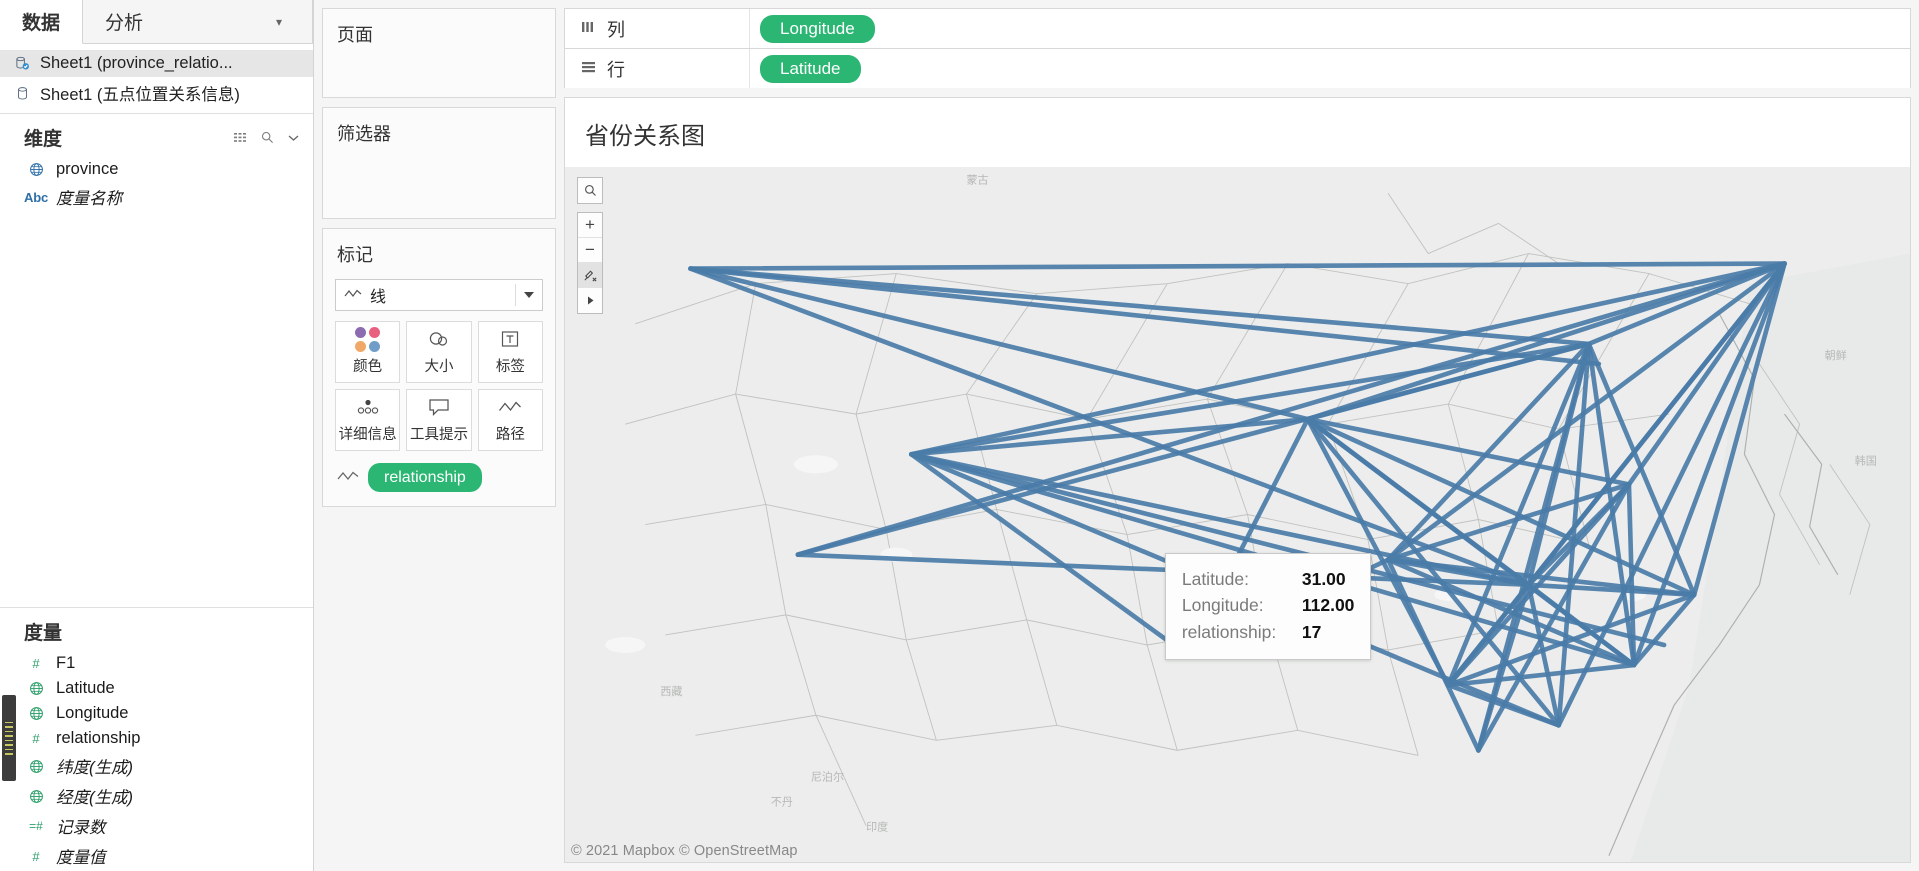 This screenshot has height=871, width=1919. I want to click on detail-button: 详细信息, so click(368, 420).